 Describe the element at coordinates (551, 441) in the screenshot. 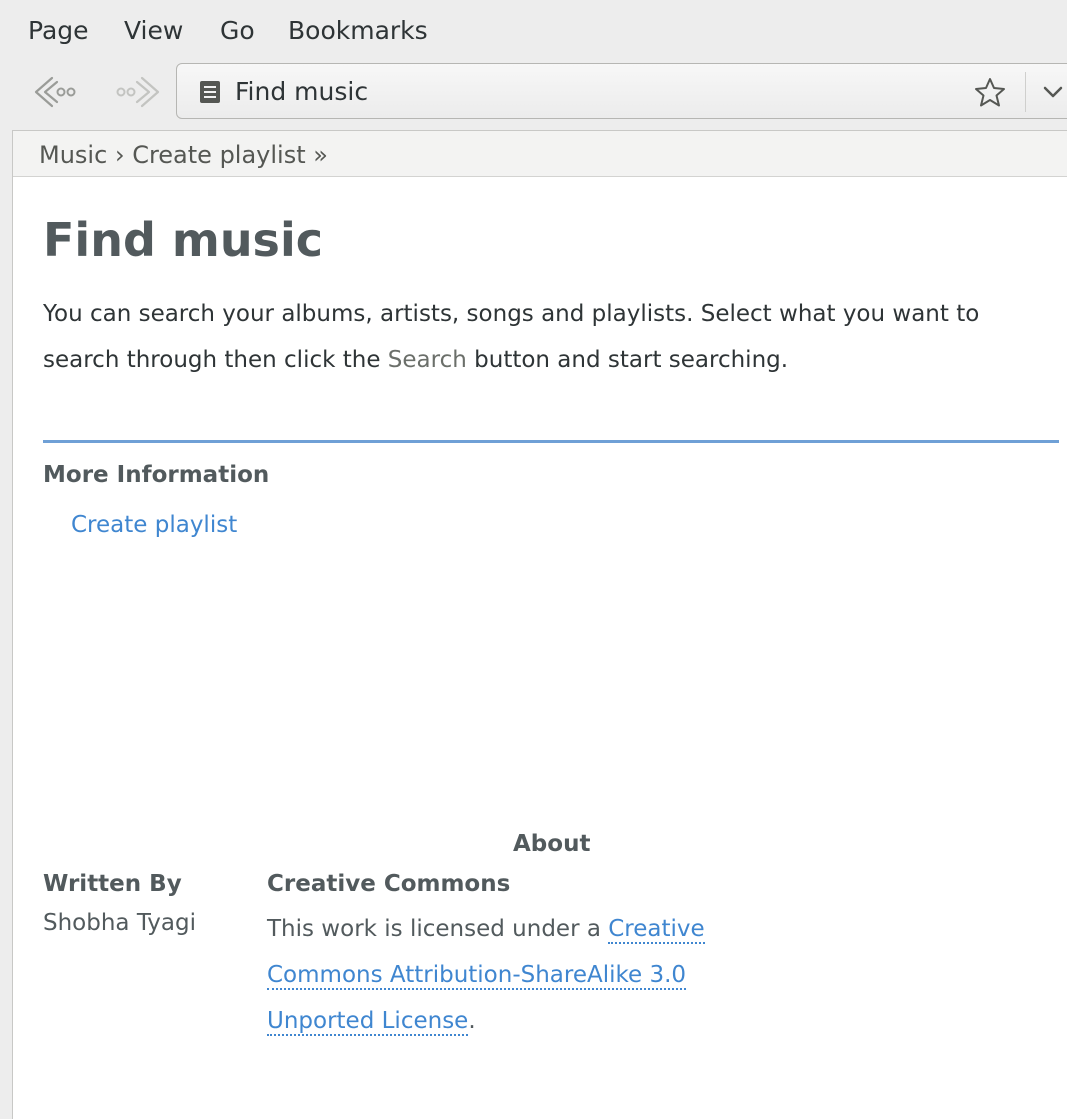

I see `section-divider` at that location.